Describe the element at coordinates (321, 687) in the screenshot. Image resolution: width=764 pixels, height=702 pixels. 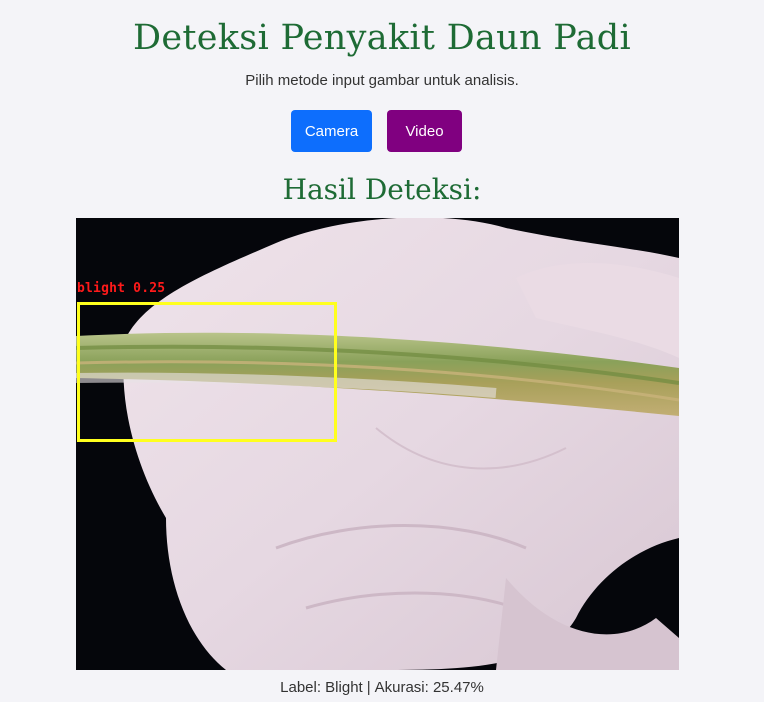
I see `result-label-text: Label: Blight` at that location.